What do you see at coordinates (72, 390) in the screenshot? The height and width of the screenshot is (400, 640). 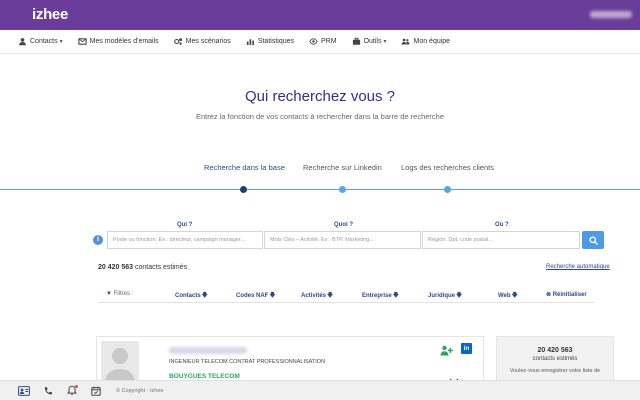 I see `bell-icon` at bounding box center [72, 390].